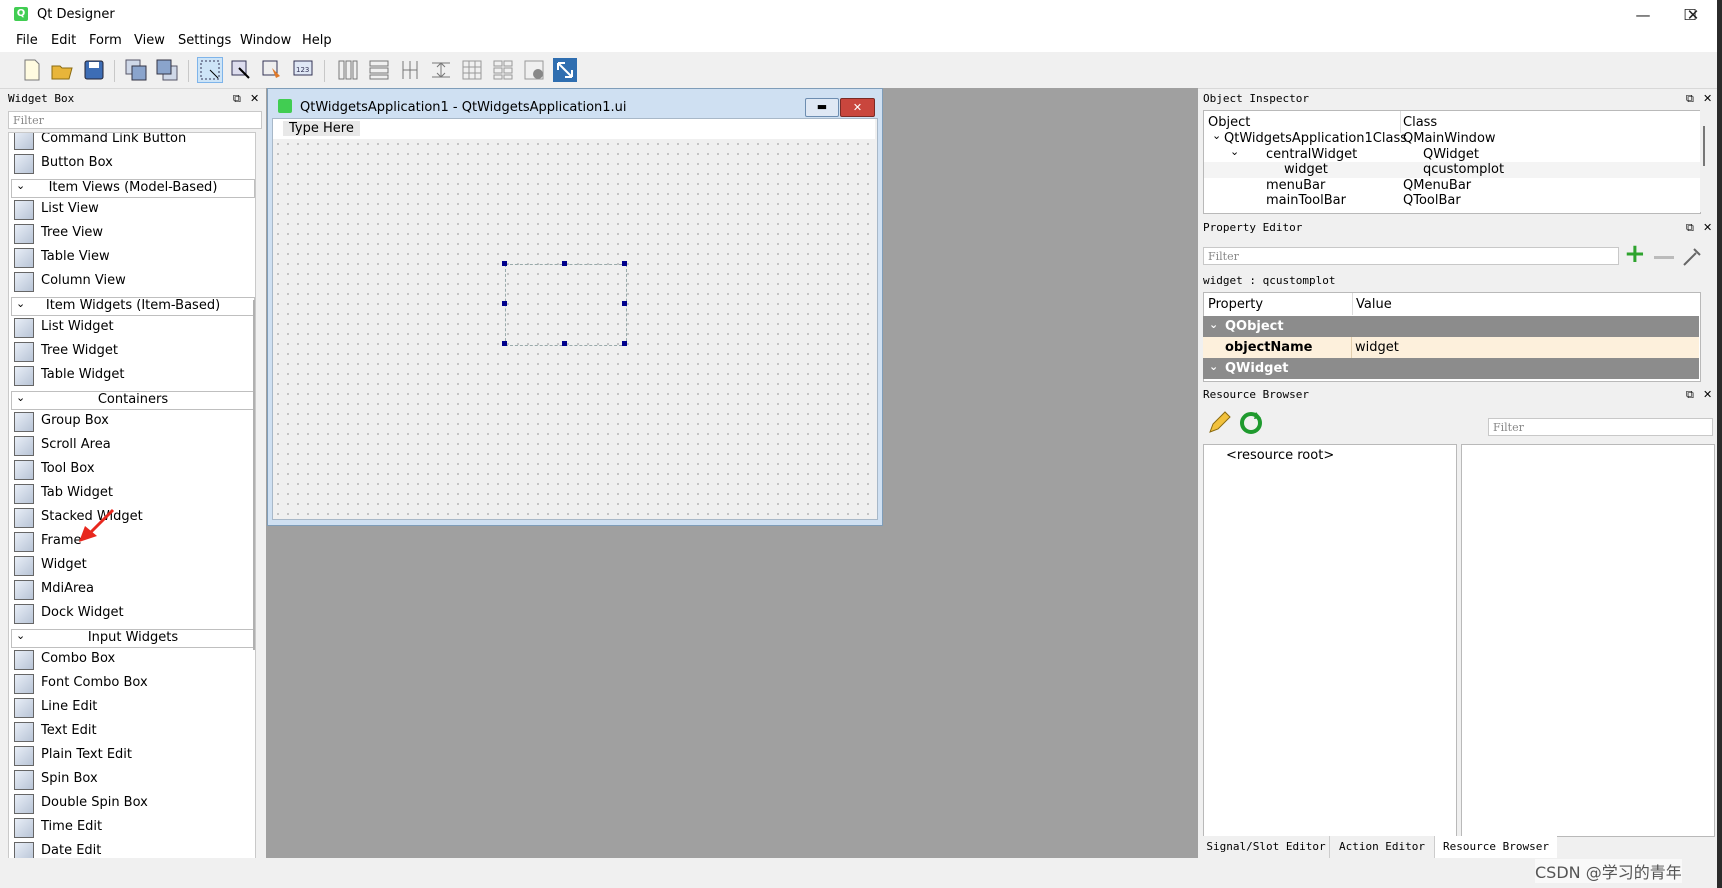  I want to click on object-tree-row: widget qcustomplot, so click(1452, 170).